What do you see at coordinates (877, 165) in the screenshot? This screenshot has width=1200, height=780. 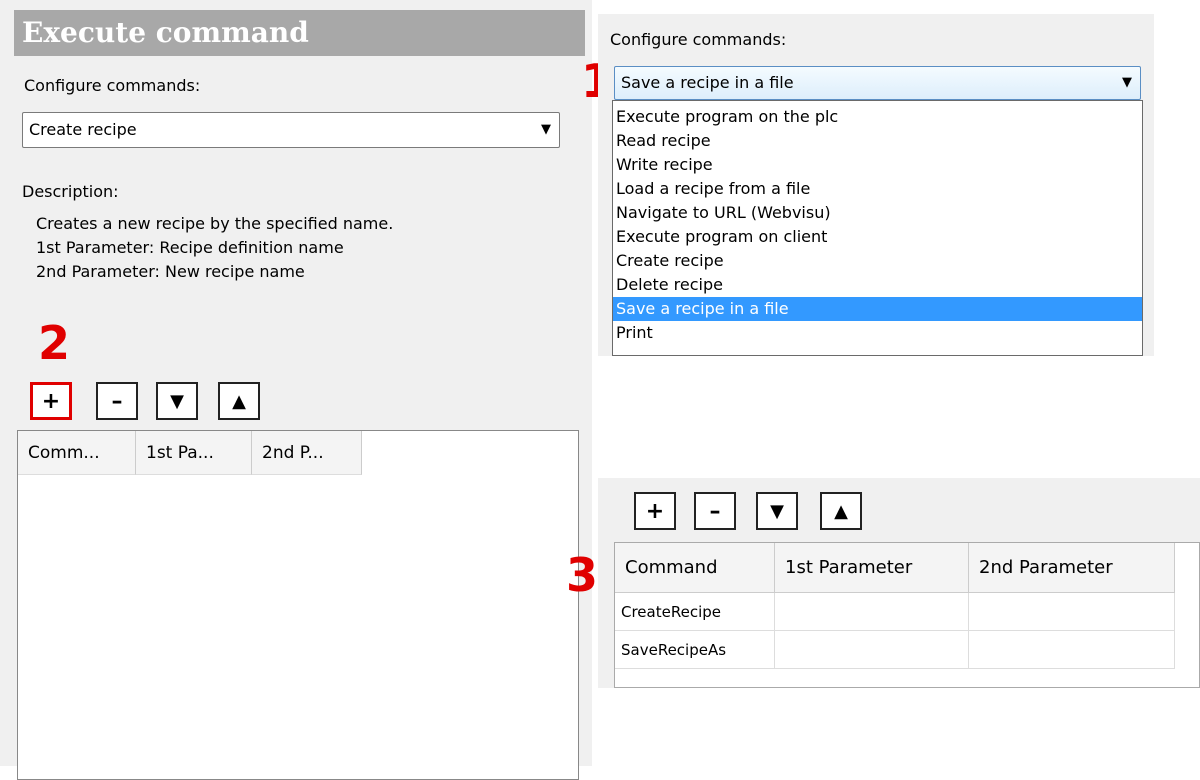 I see `option-write-recipe: Write recipe` at bounding box center [877, 165].